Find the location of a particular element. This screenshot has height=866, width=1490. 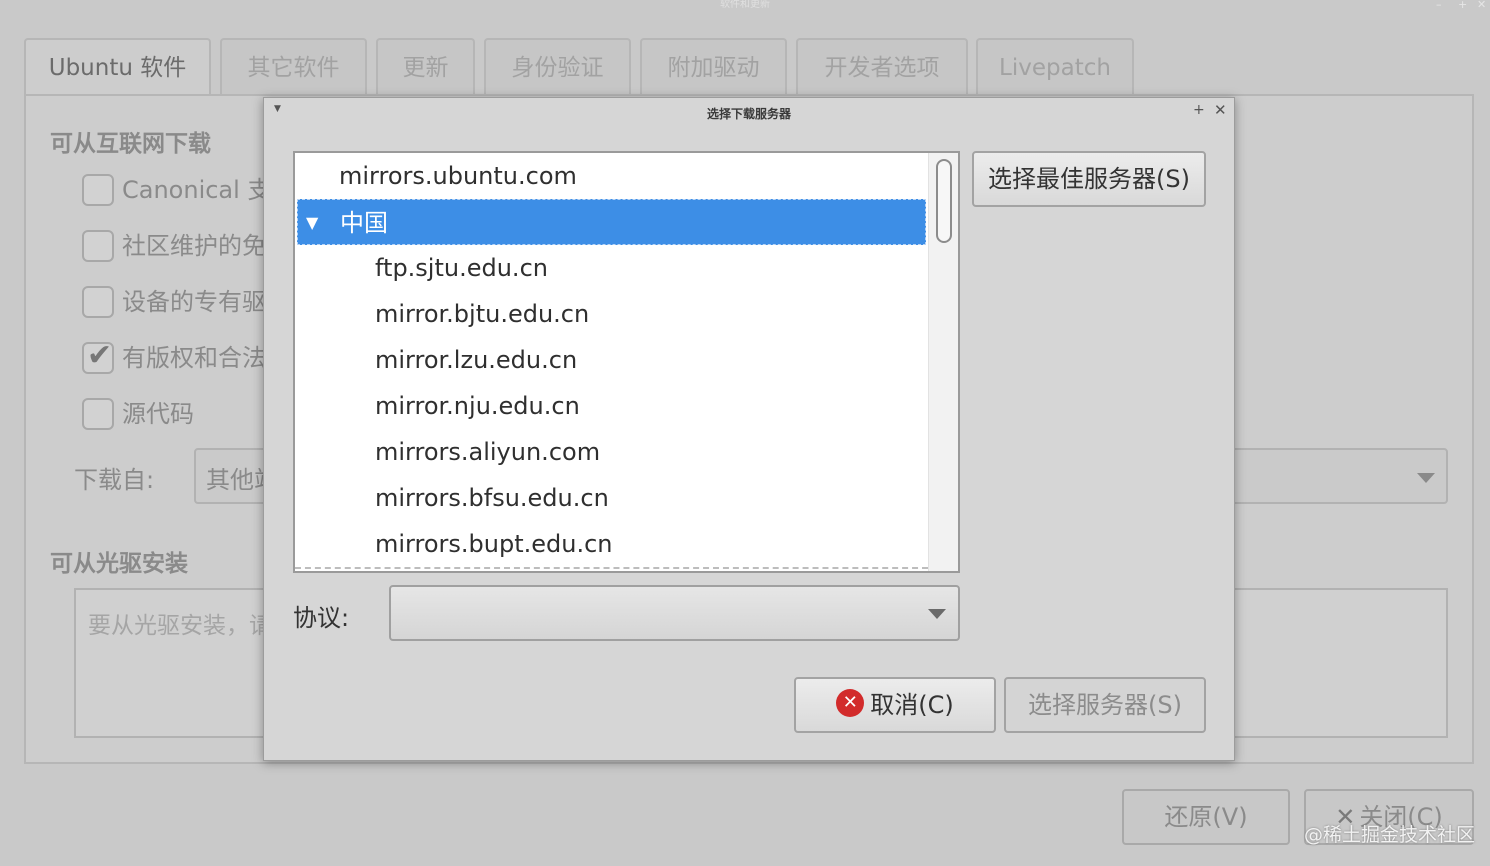

tab-additional-drivers: 附加驱动 is located at coordinates (713, 67).